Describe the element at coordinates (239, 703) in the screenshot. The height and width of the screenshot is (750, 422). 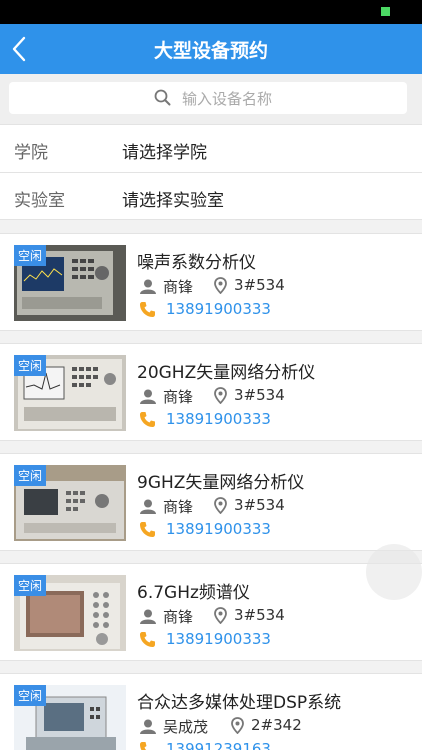
I see `equipment-name: 合众达多媒体处理DSP系统` at that location.